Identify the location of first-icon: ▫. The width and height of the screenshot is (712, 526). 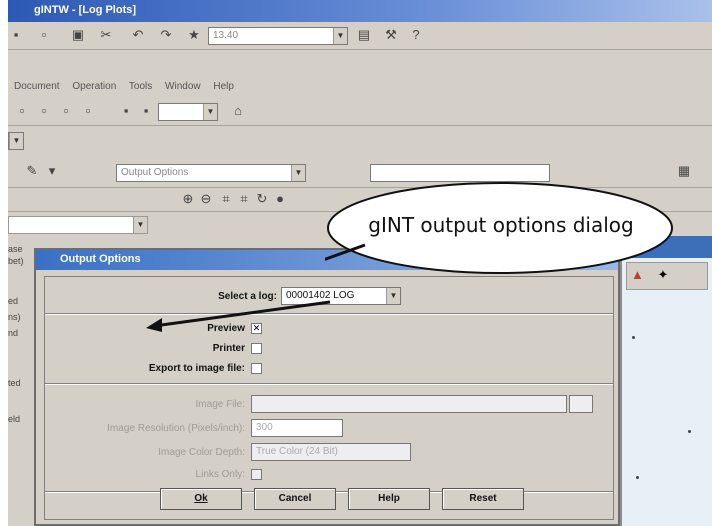
(22, 111).